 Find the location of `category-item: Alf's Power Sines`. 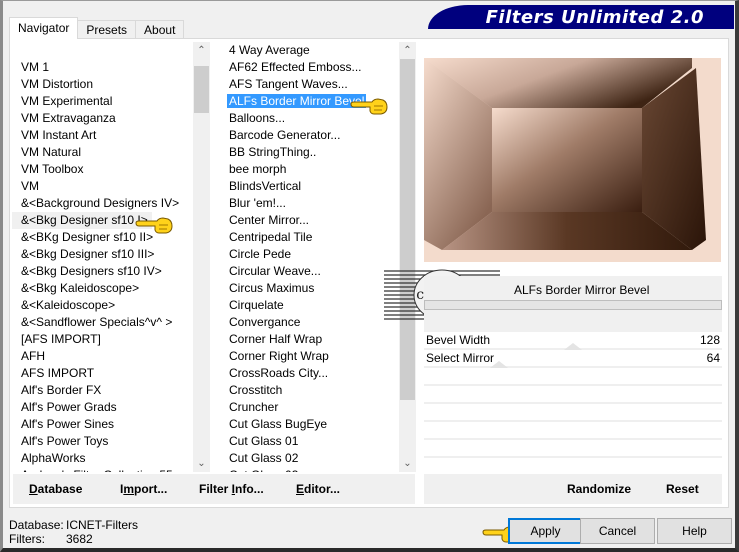

category-item: Alf's Power Sines is located at coordinates (111, 424).